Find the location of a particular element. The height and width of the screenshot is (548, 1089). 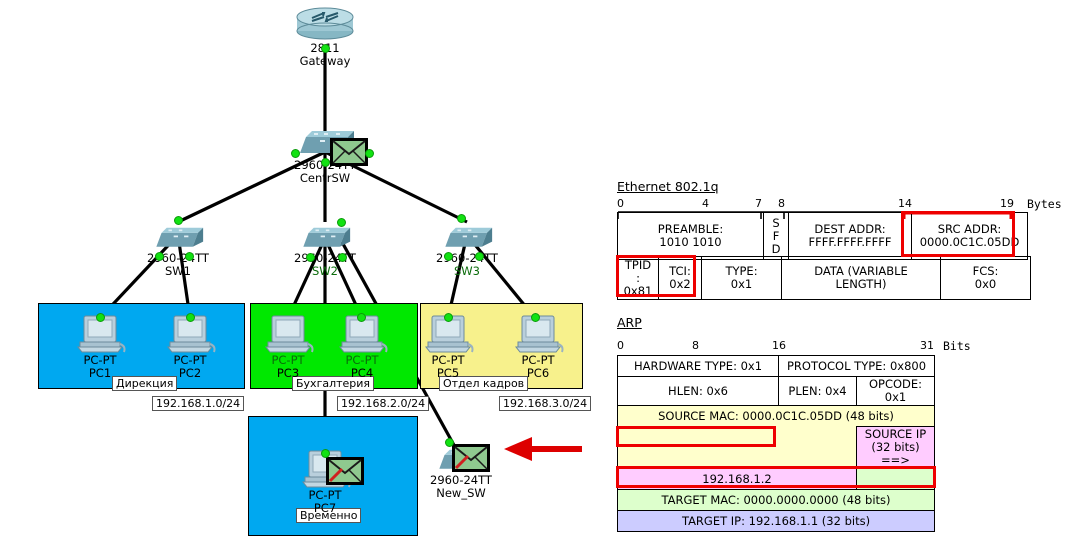

node-name-newsw: New_SW is located at coordinates (461, 492).